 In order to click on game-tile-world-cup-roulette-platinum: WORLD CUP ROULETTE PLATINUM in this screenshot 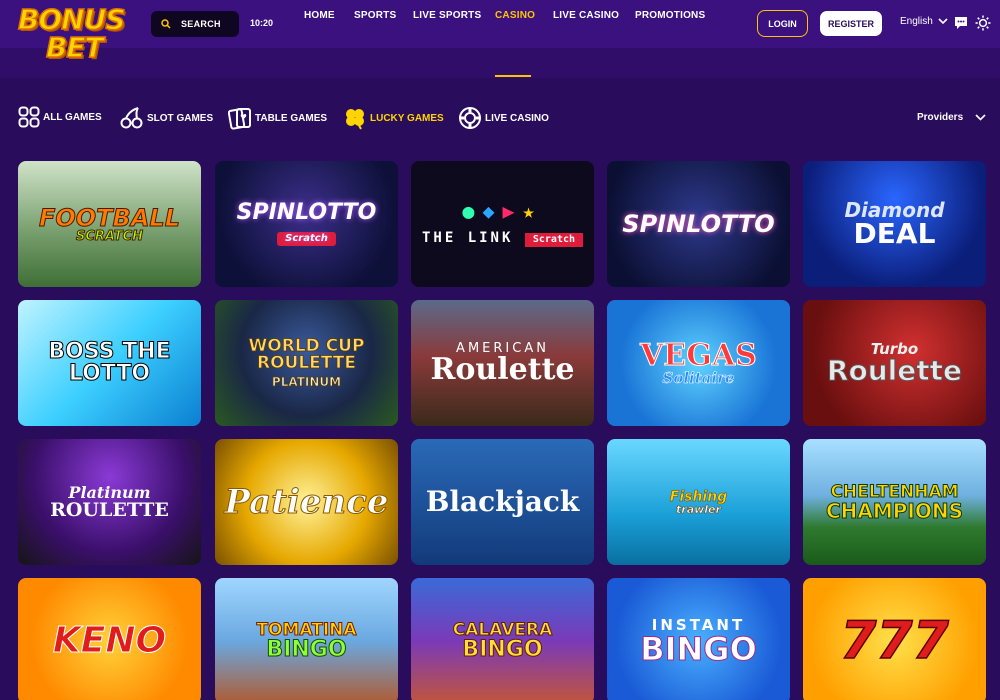, I will do `click(306, 363)`.